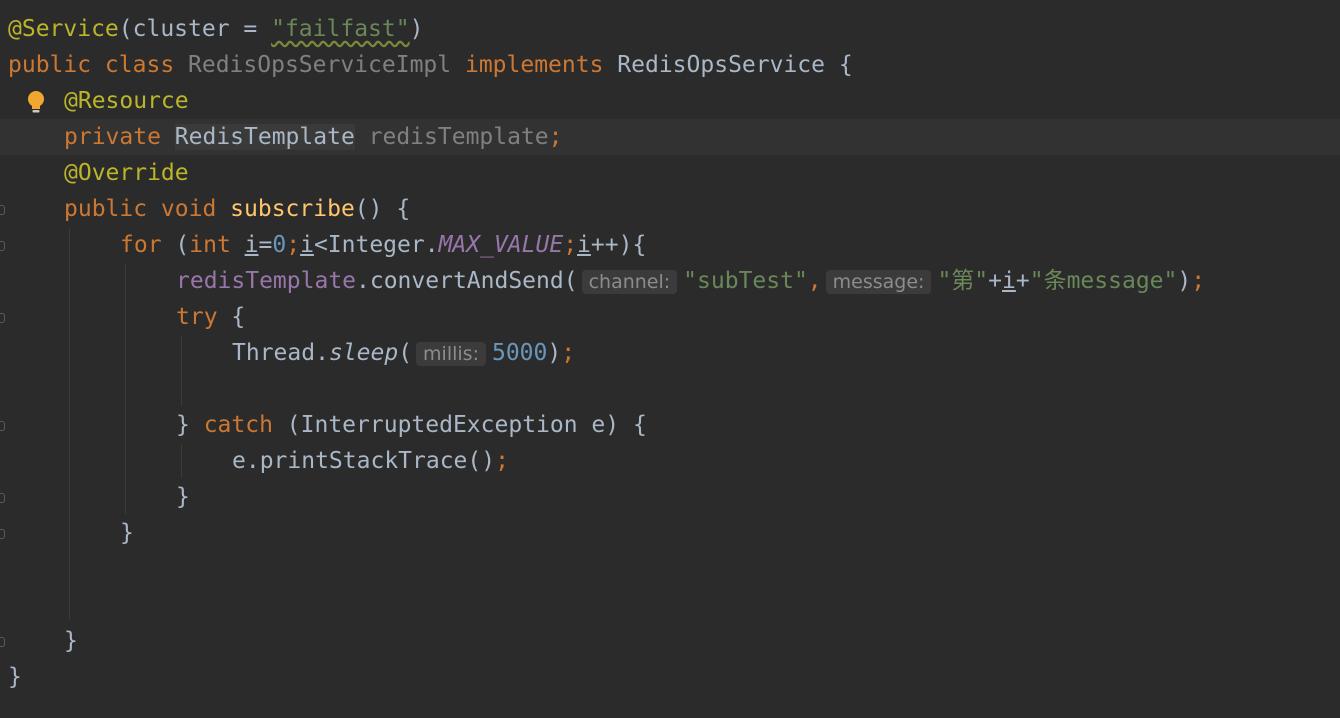 This screenshot has width=1340, height=718. Describe the element at coordinates (670, 353) in the screenshot. I see `code-line-10: Thread.sleep(millis: 5000);` at that location.